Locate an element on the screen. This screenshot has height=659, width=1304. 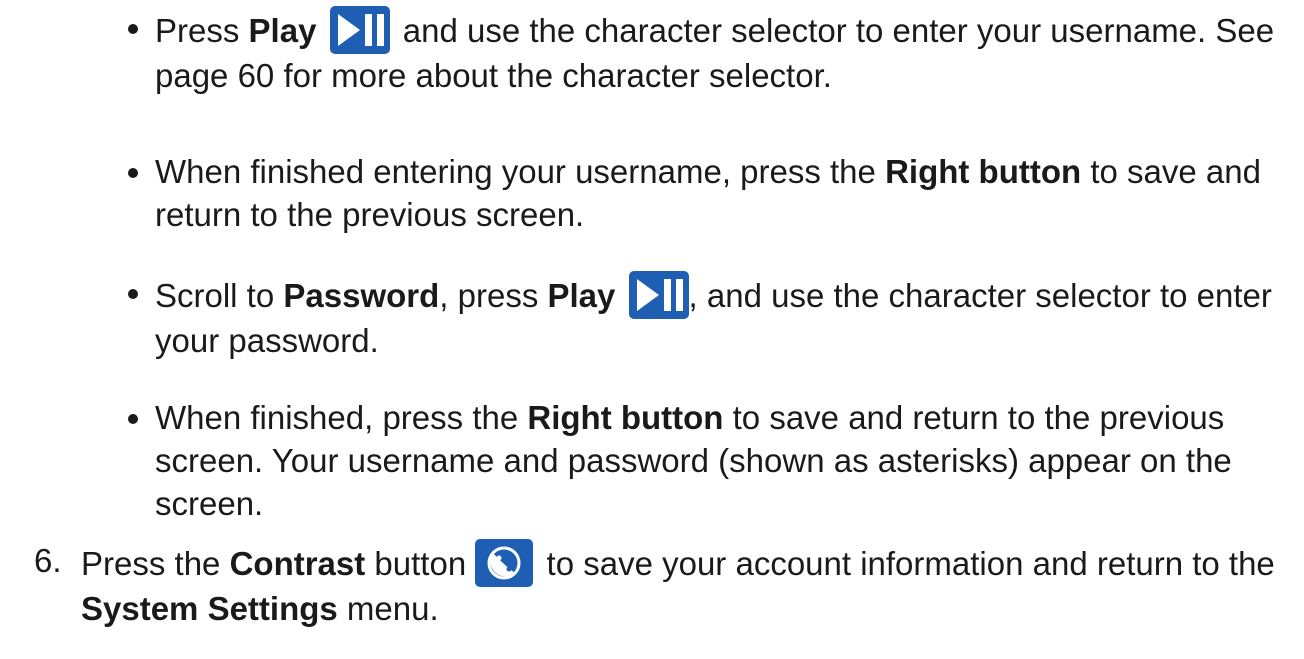
step-text: menu. is located at coordinates (388, 608).